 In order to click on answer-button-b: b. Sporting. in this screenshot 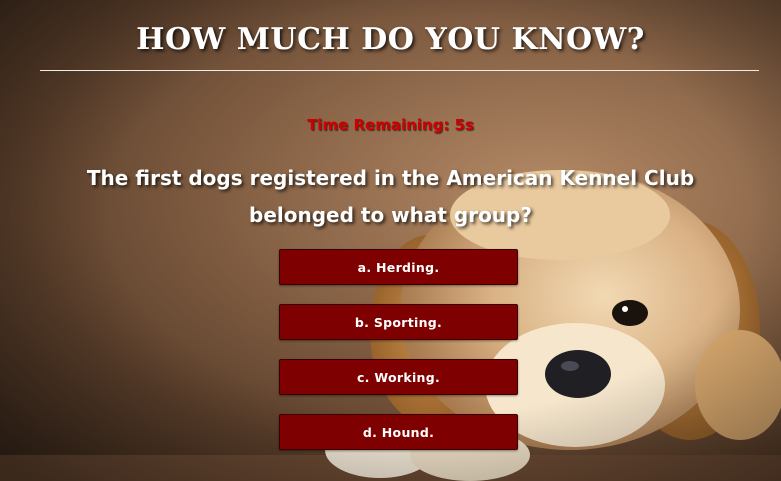, I will do `click(398, 322)`.